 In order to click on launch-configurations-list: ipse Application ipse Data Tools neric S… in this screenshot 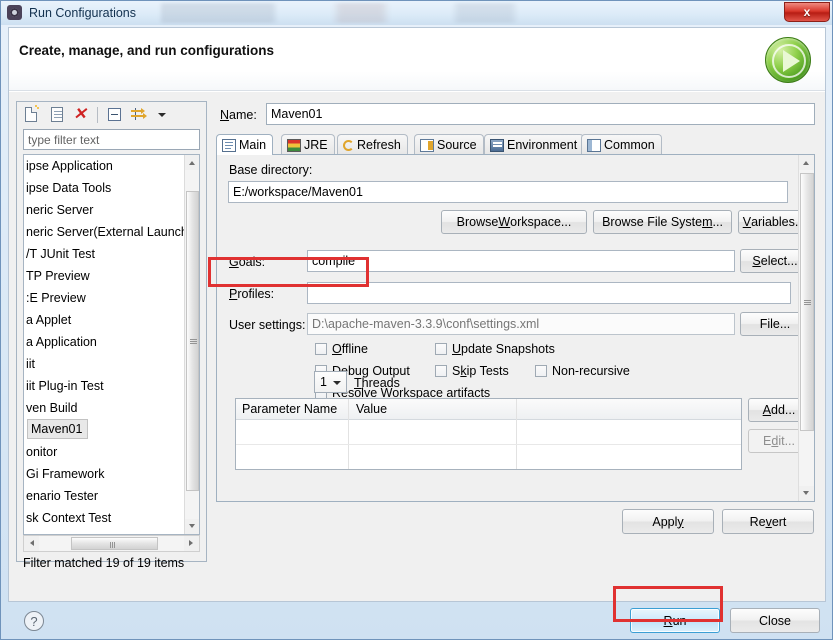, I will do `click(111, 344)`.